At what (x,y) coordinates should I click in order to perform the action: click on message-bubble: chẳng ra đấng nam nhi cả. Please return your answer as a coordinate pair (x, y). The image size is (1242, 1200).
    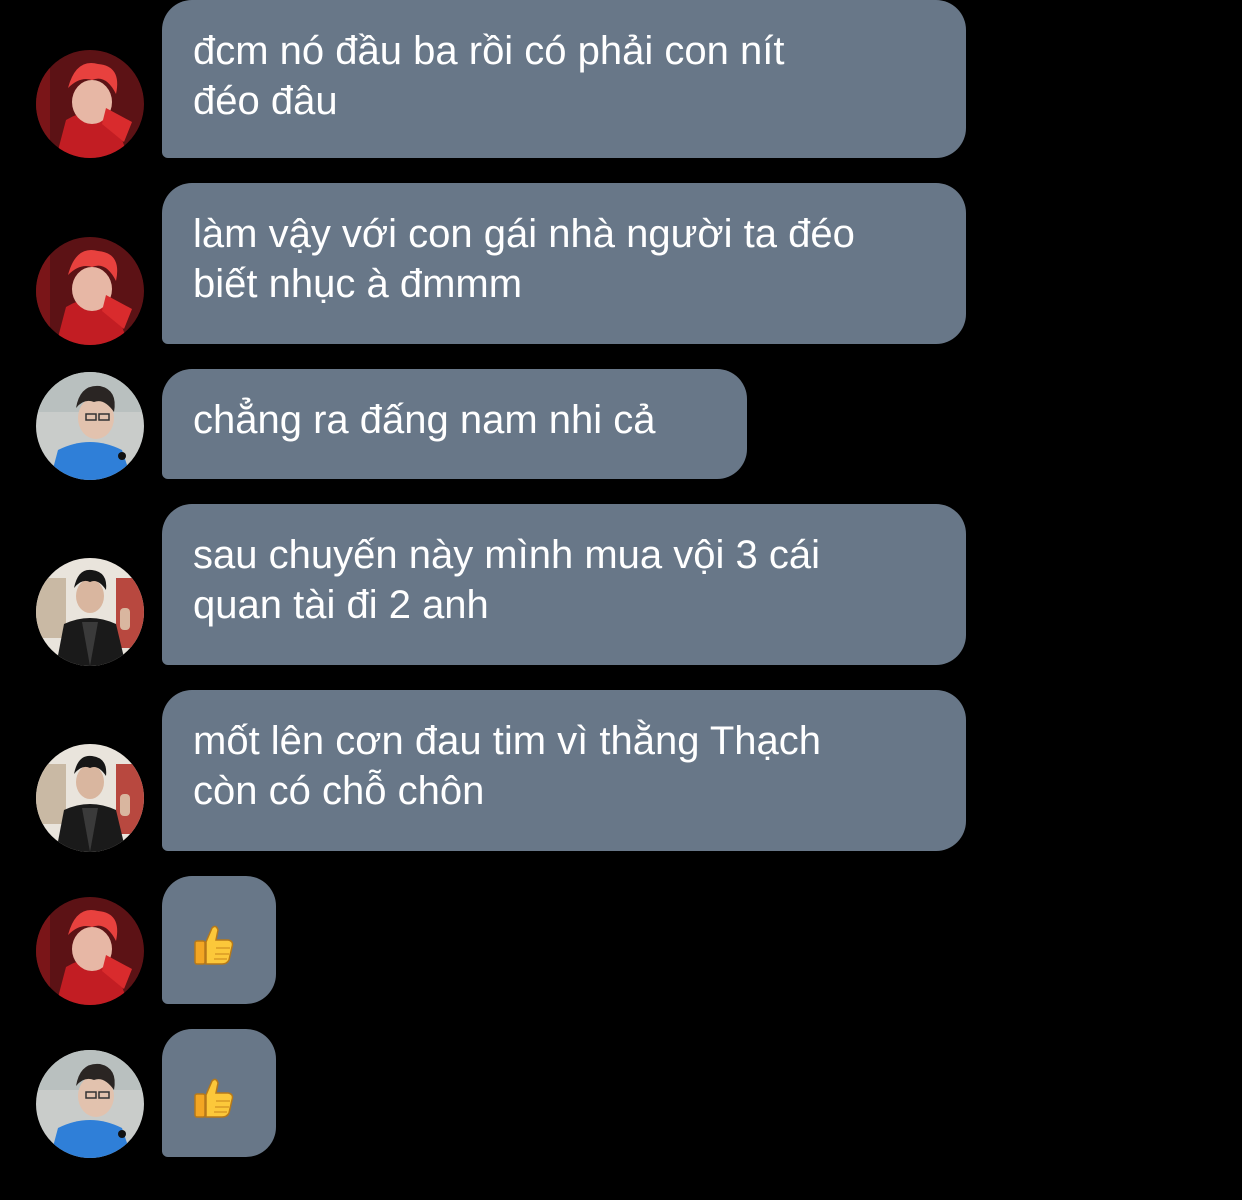
    Looking at the image, I should click on (454, 424).